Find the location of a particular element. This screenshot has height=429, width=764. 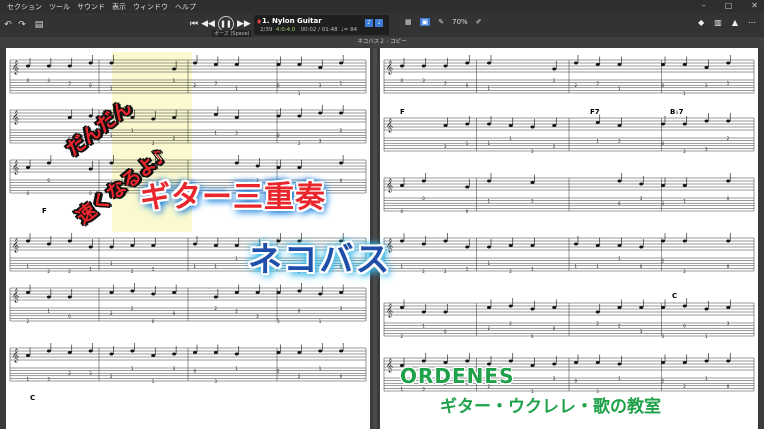

menu-item-section: セクション is located at coordinates (24, 7).